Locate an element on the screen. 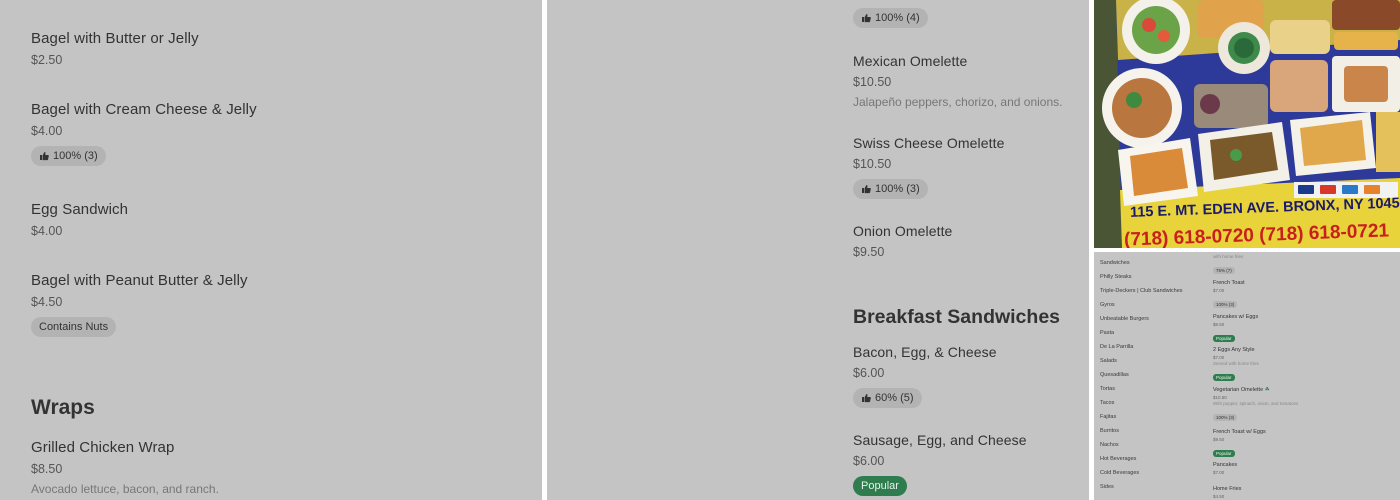 The height and width of the screenshot is (500, 1400). dietary-tag: Contains Nuts is located at coordinates (74, 327).